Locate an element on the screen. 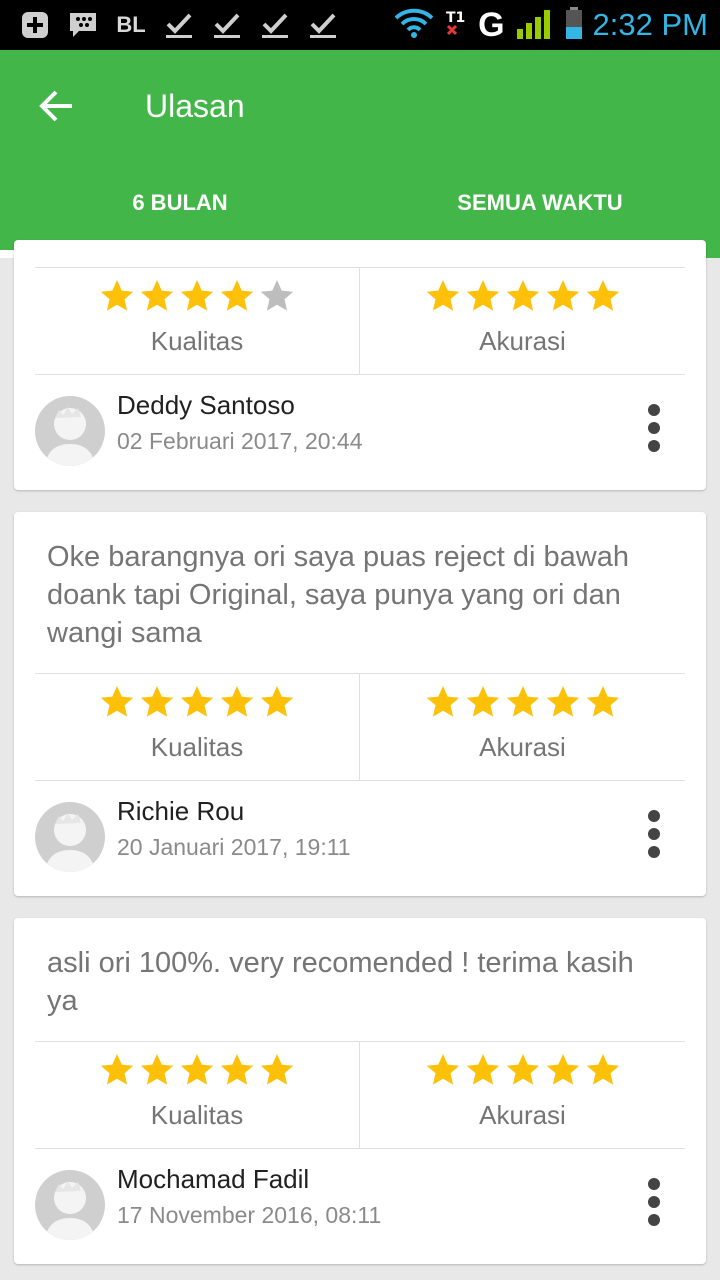 The image size is (720, 1280). tab-6-bulan: 6 BULAN is located at coordinates (180, 203).